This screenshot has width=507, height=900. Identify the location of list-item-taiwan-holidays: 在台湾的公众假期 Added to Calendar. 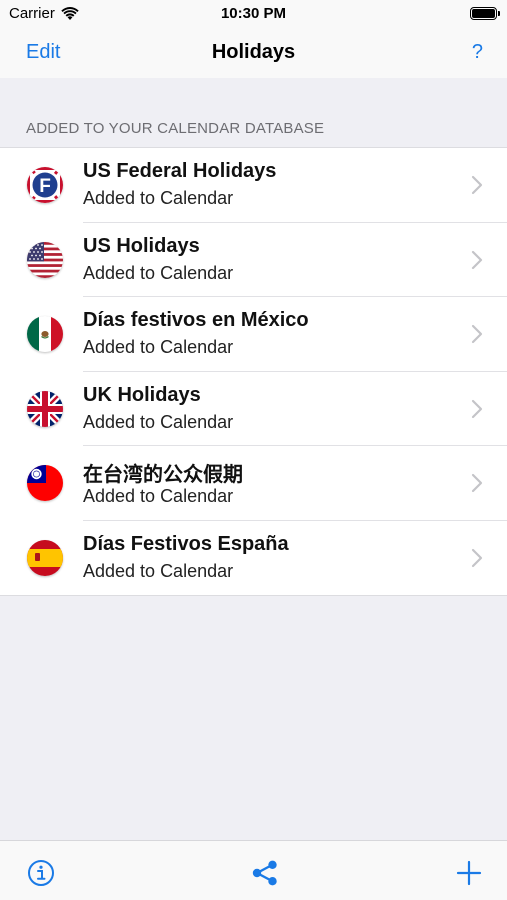
(253, 483).